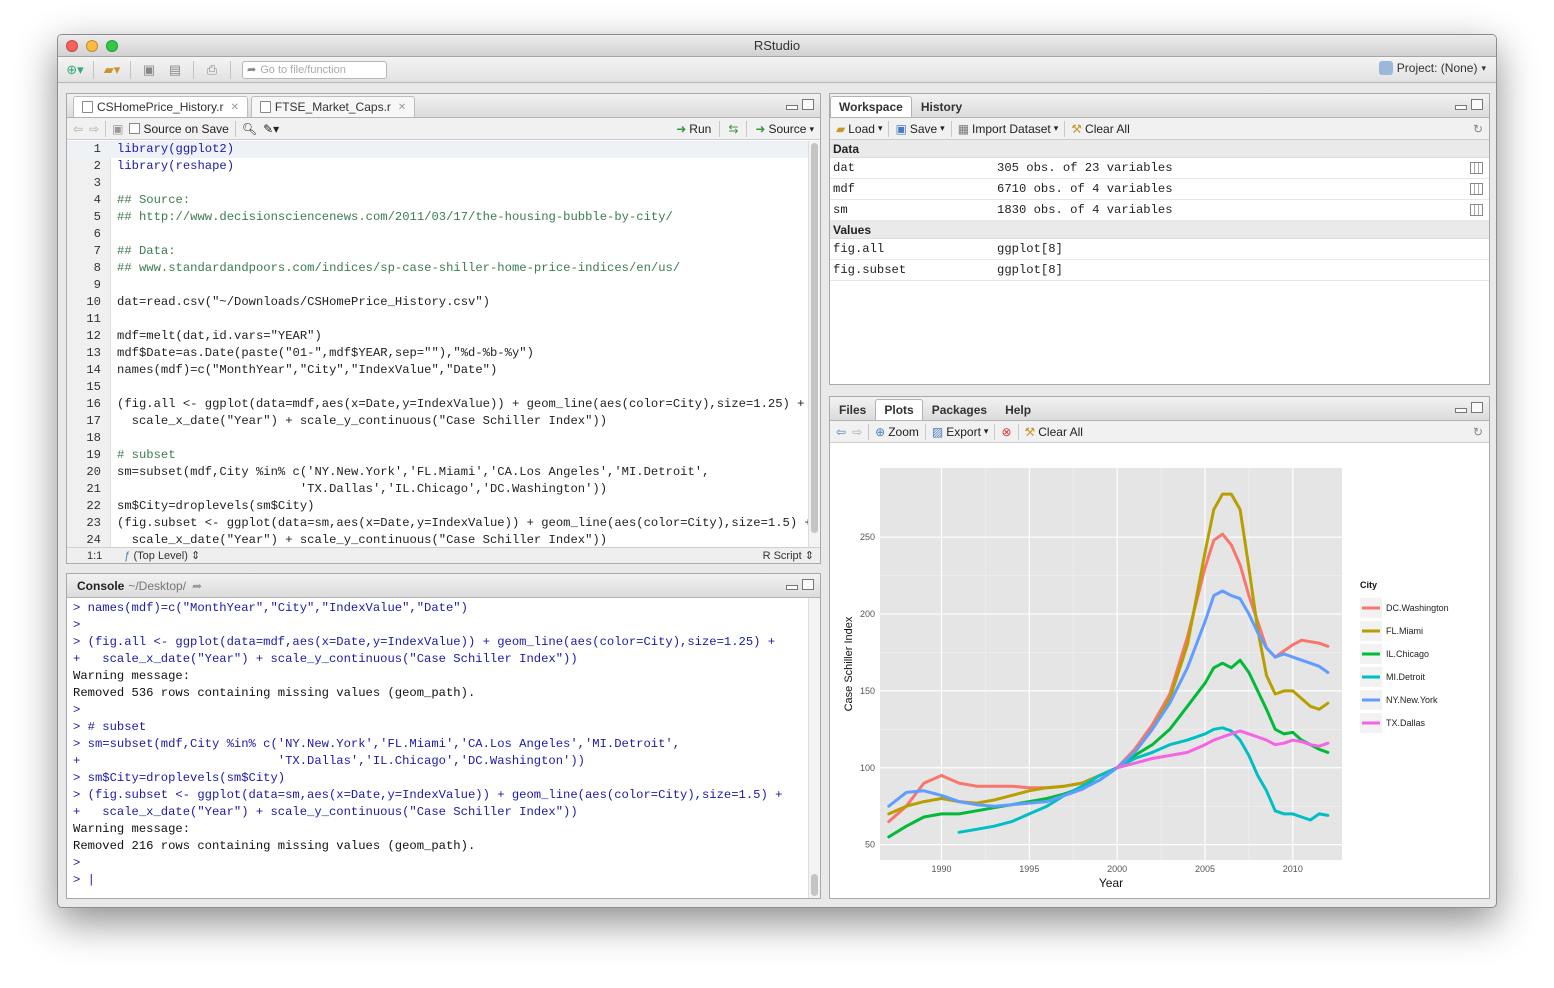 This screenshot has width=1554, height=988. Describe the element at coordinates (1205, 869) in the screenshot. I see `x-tick-label: 2005` at that location.